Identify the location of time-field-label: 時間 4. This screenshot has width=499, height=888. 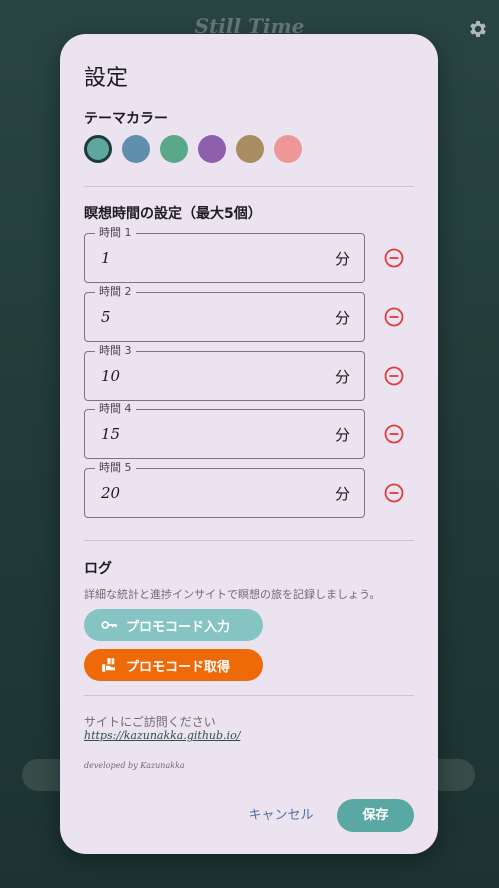
(115, 409).